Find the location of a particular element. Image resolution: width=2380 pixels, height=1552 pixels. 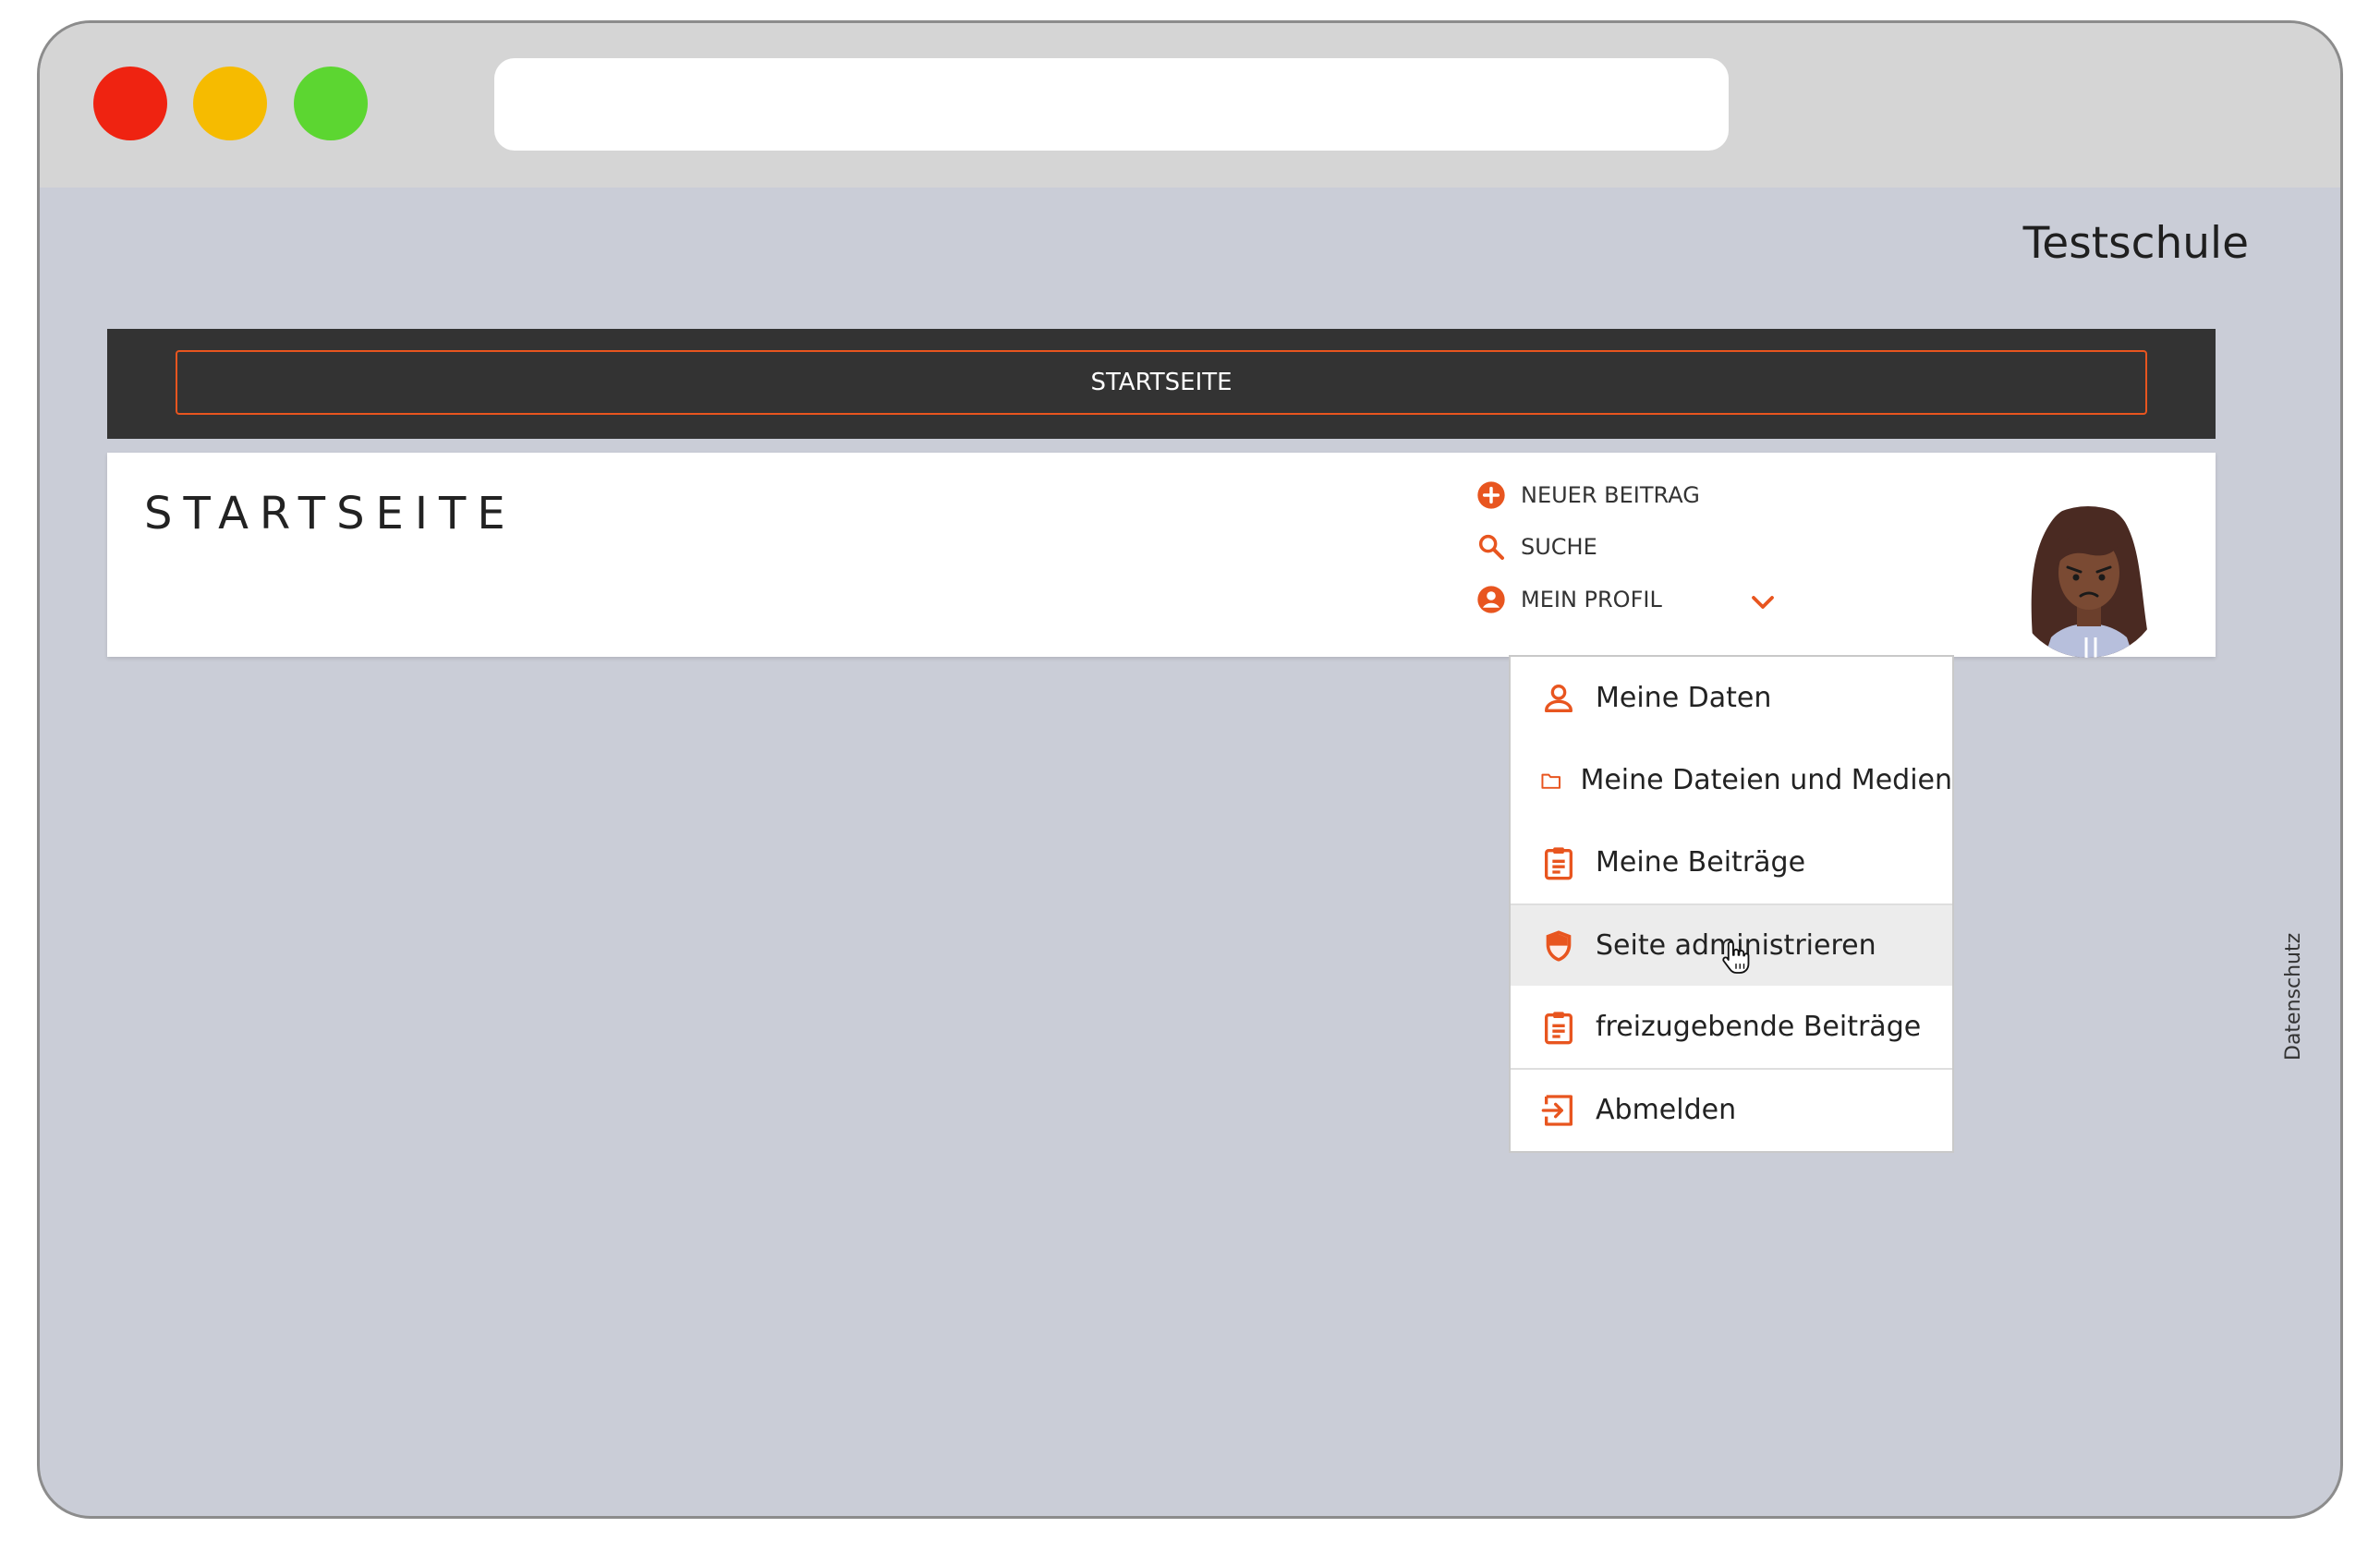

my-profile-button: MEIN PROFIL is located at coordinates (1569, 599).